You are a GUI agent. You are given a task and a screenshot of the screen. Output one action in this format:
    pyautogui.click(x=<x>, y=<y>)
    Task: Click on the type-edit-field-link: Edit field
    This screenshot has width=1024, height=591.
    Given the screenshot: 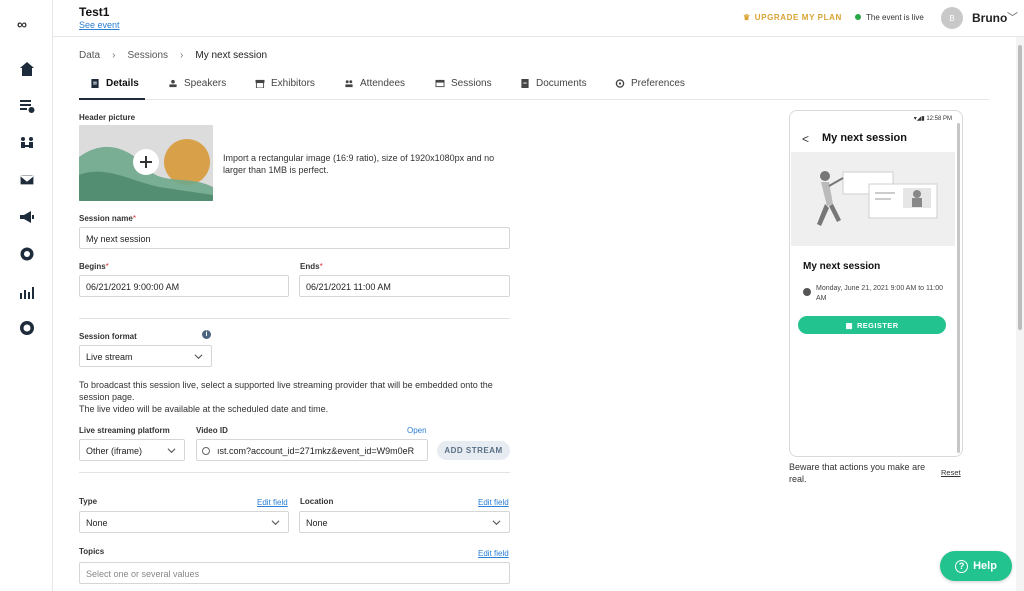 What is the action you would take?
    pyautogui.click(x=272, y=502)
    